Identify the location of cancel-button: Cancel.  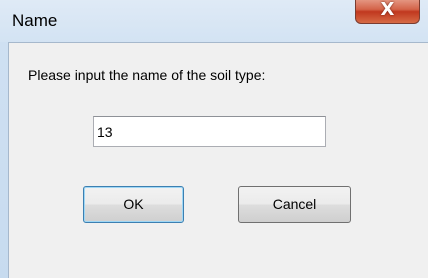
(294, 204).